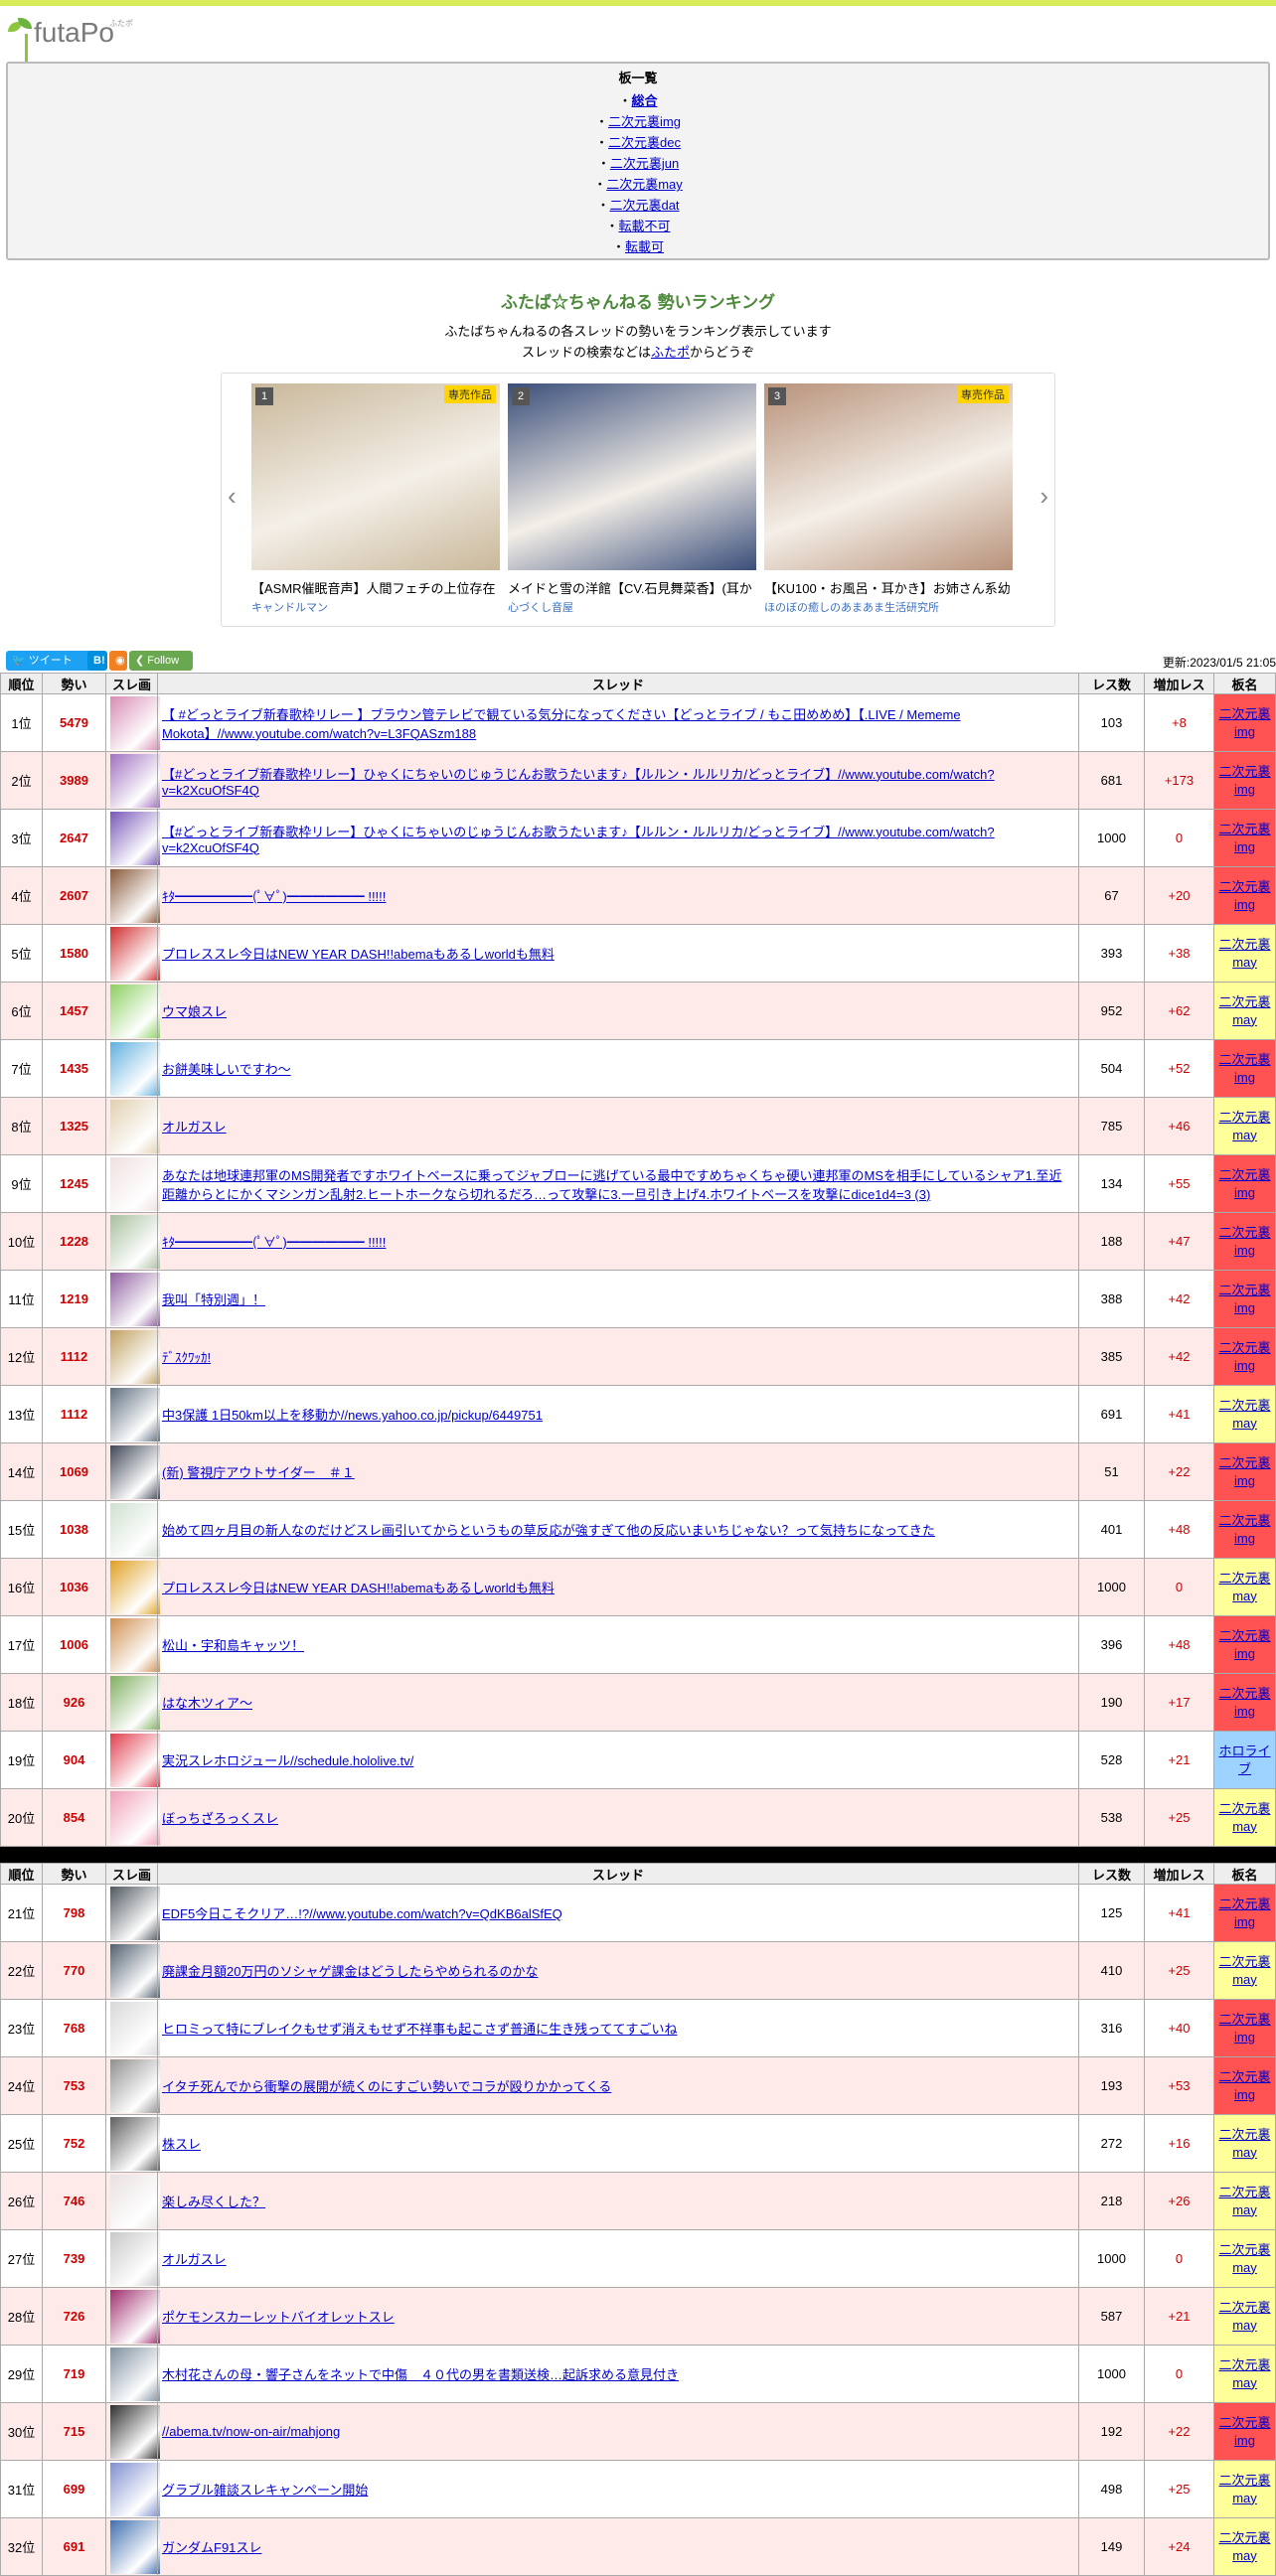  Describe the element at coordinates (420, 2375) in the screenshot. I see `thread-link: 木村花さんの母・響子さんをネットで中傷 ４０代の男を書類送検…起訴求める意見付き` at that location.